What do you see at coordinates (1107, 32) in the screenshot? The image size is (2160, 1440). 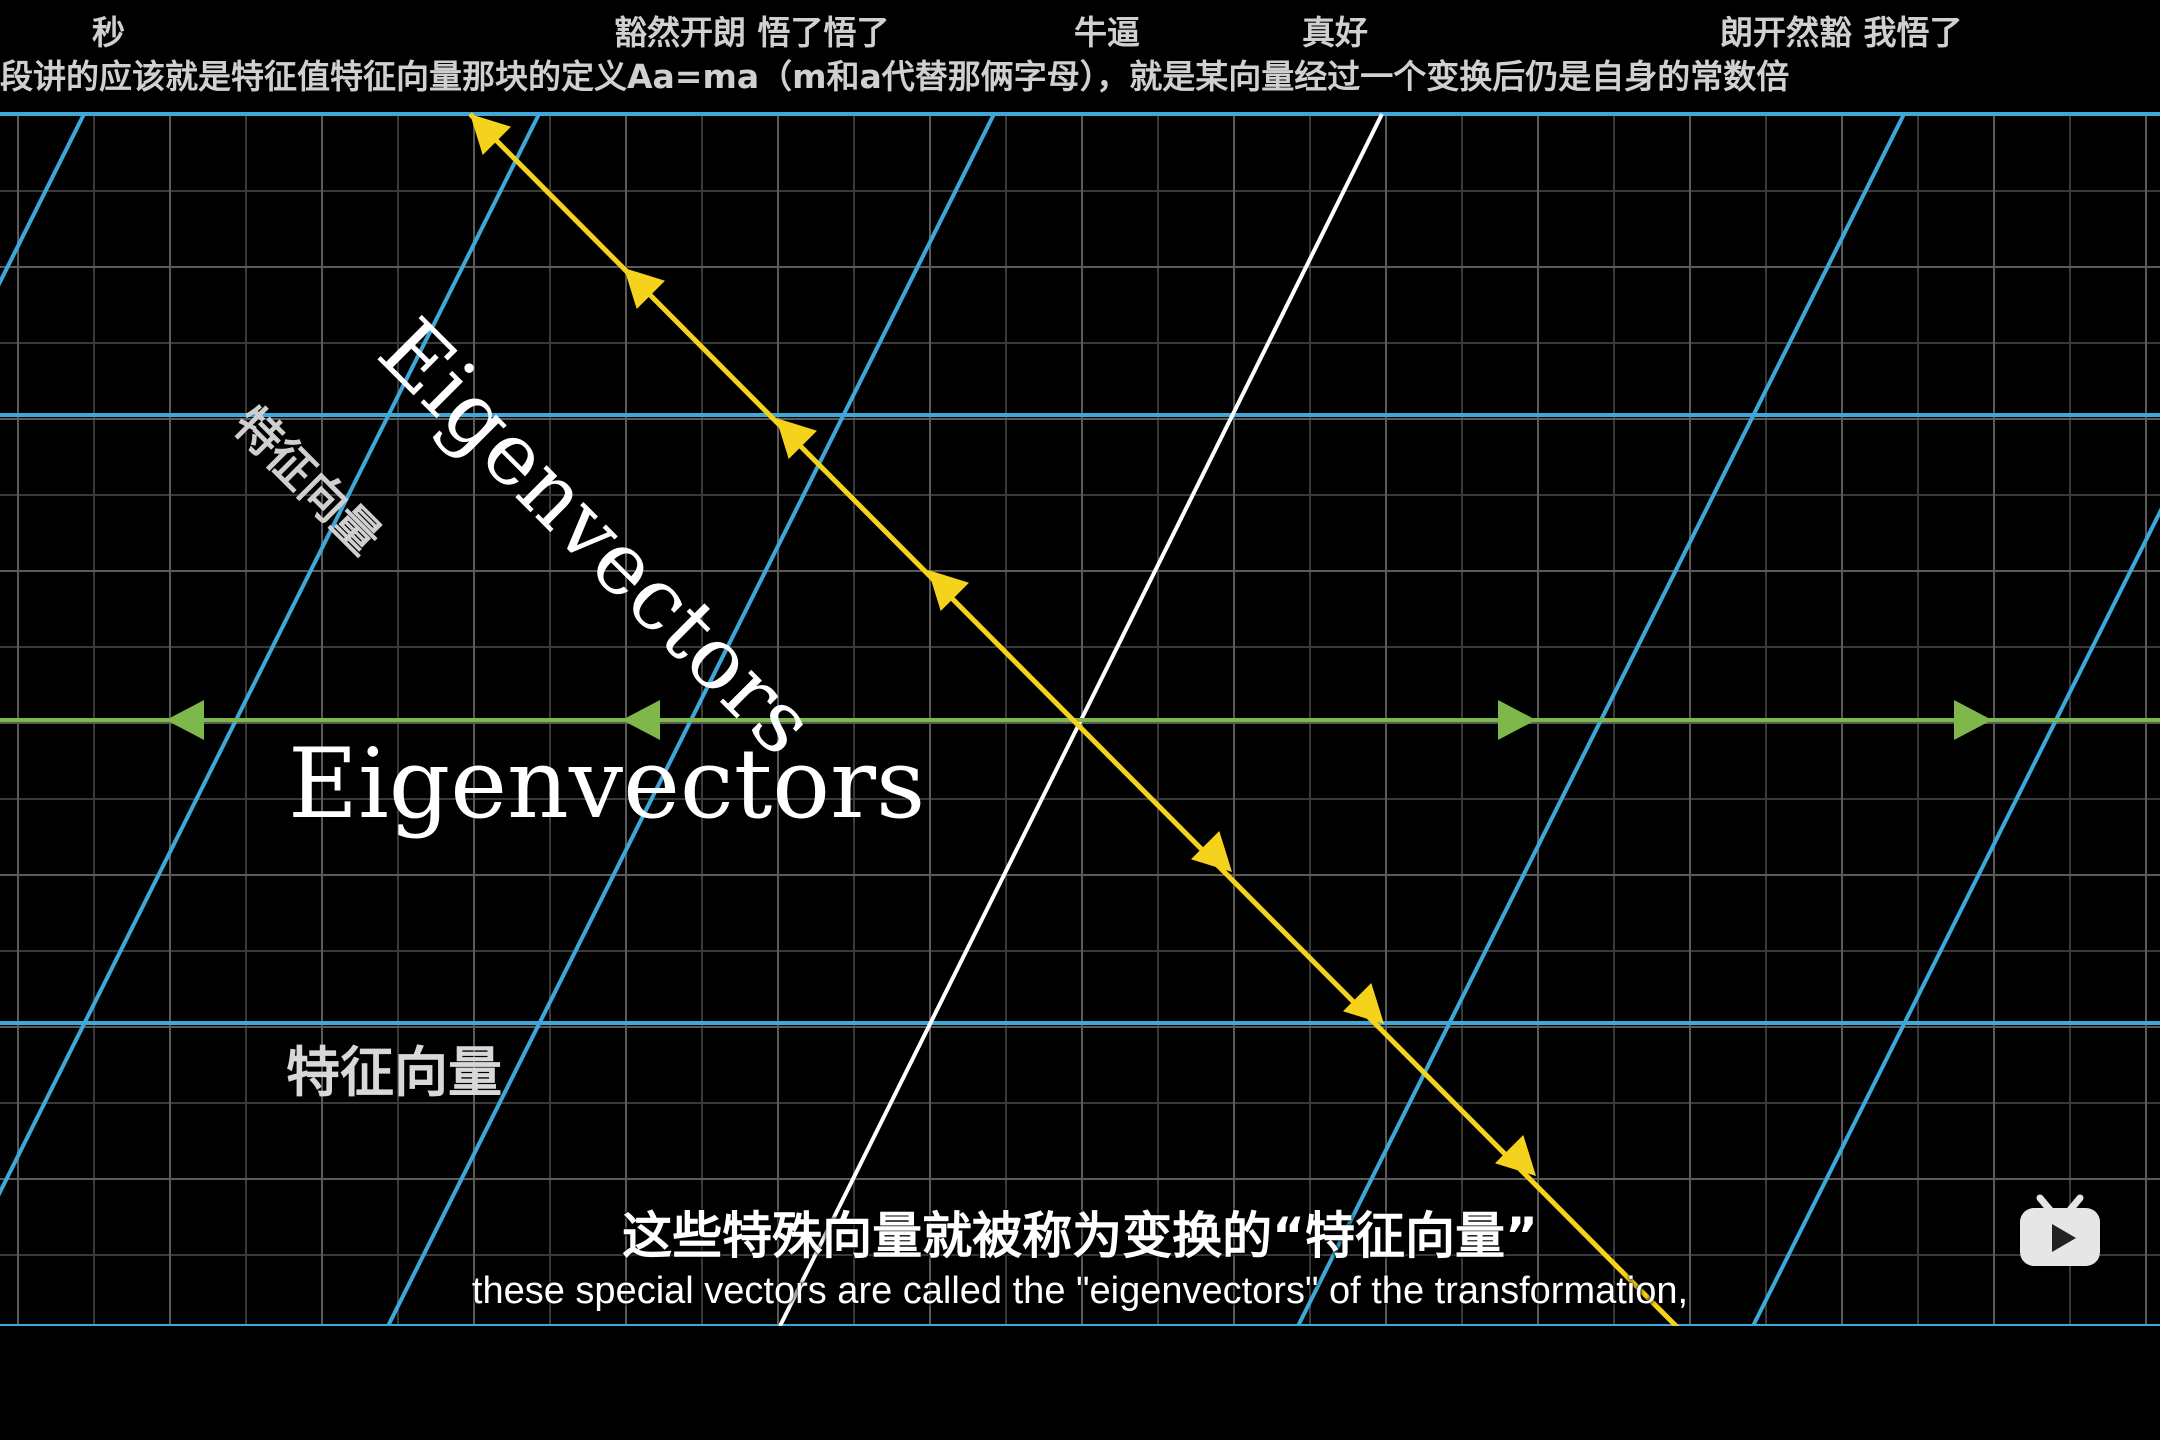 I see `danmaku-comment: 牛逼` at bounding box center [1107, 32].